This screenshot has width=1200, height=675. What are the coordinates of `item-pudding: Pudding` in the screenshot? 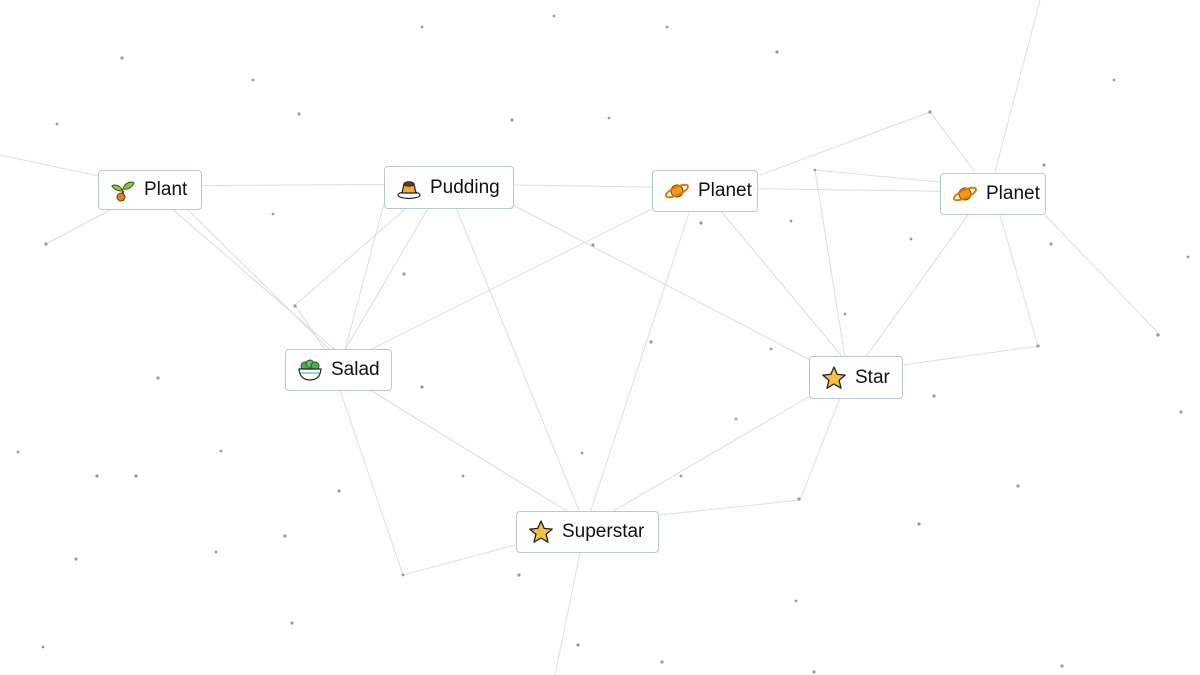 It's located at (449, 187).